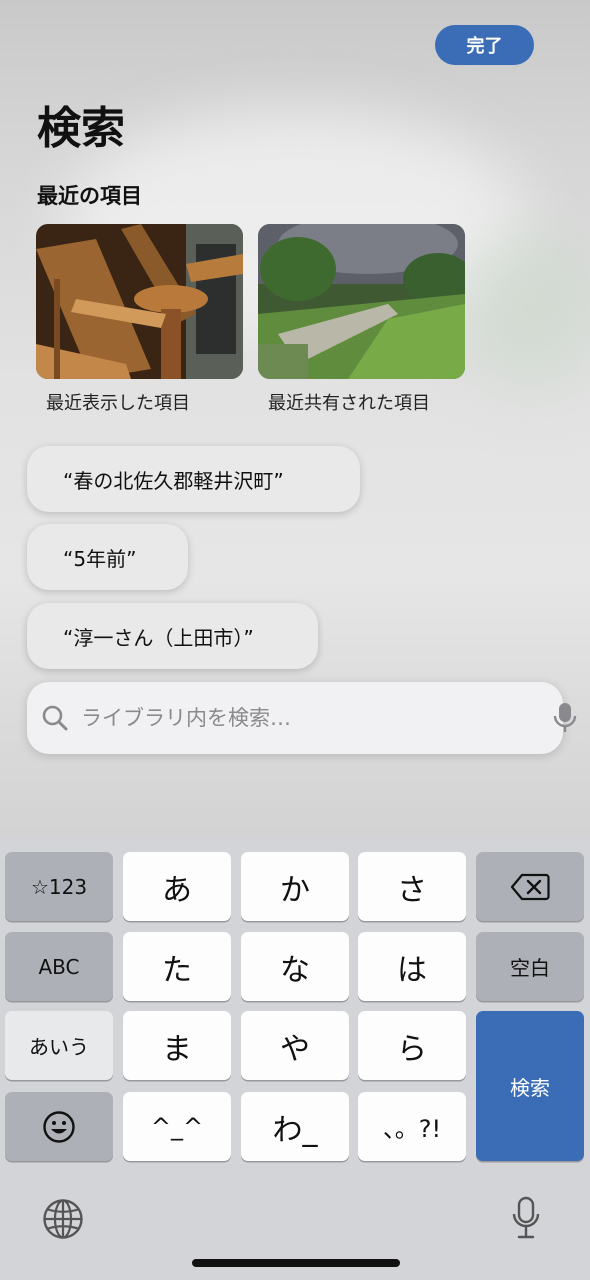  I want to click on emoji-key, so click(59, 1126).